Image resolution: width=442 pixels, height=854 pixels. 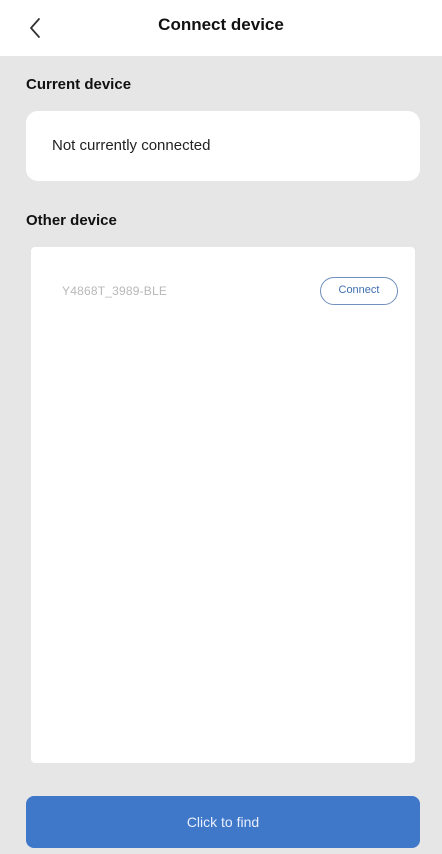 What do you see at coordinates (223, 146) in the screenshot?
I see `current-device-card: Not currently connected` at bounding box center [223, 146].